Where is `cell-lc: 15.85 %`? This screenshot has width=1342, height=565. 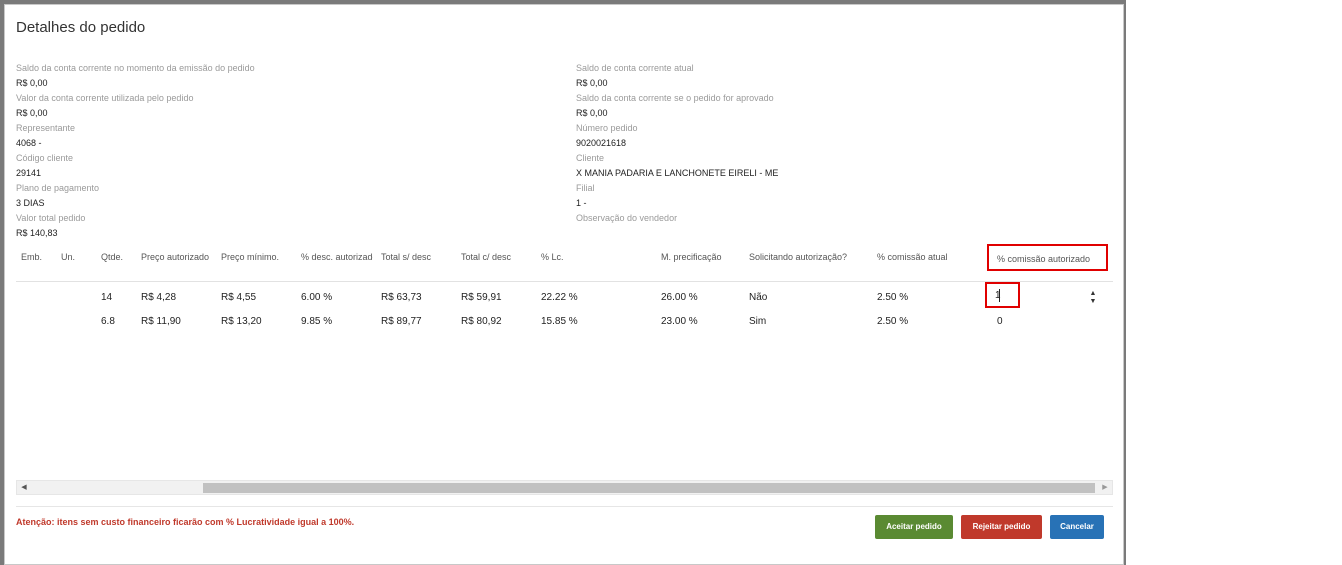 cell-lc: 15.85 % is located at coordinates (559, 321).